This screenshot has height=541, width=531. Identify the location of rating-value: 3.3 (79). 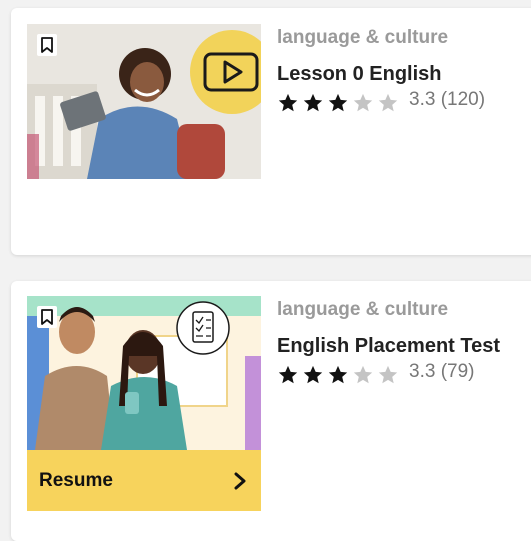
(442, 371).